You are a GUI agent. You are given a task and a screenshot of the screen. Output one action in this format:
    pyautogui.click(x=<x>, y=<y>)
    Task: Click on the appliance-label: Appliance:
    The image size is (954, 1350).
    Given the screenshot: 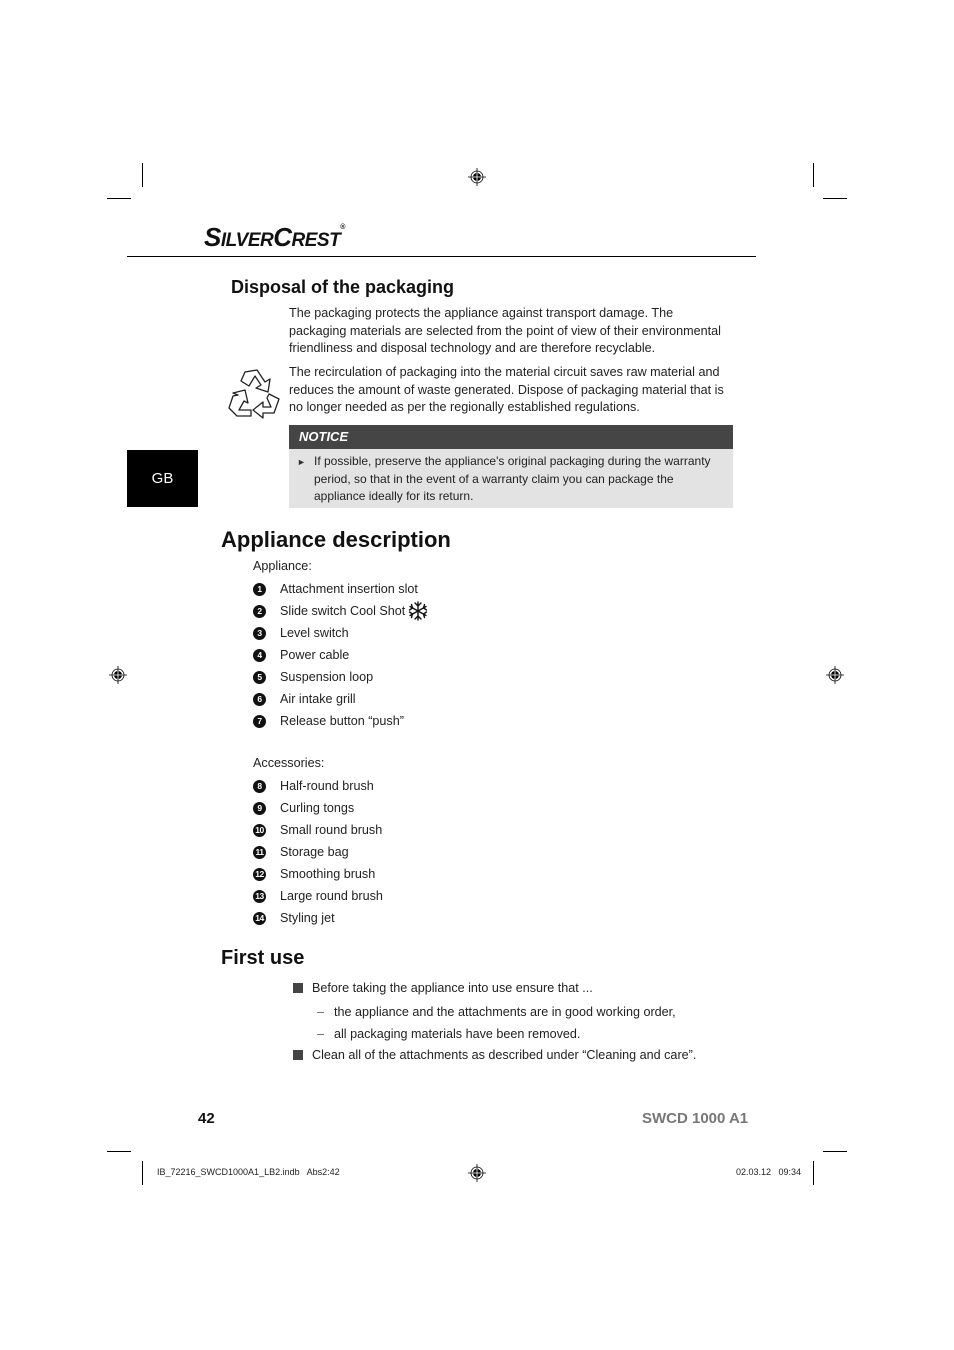 What is the action you would take?
    pyautogui.click(x=282, y=566)
    